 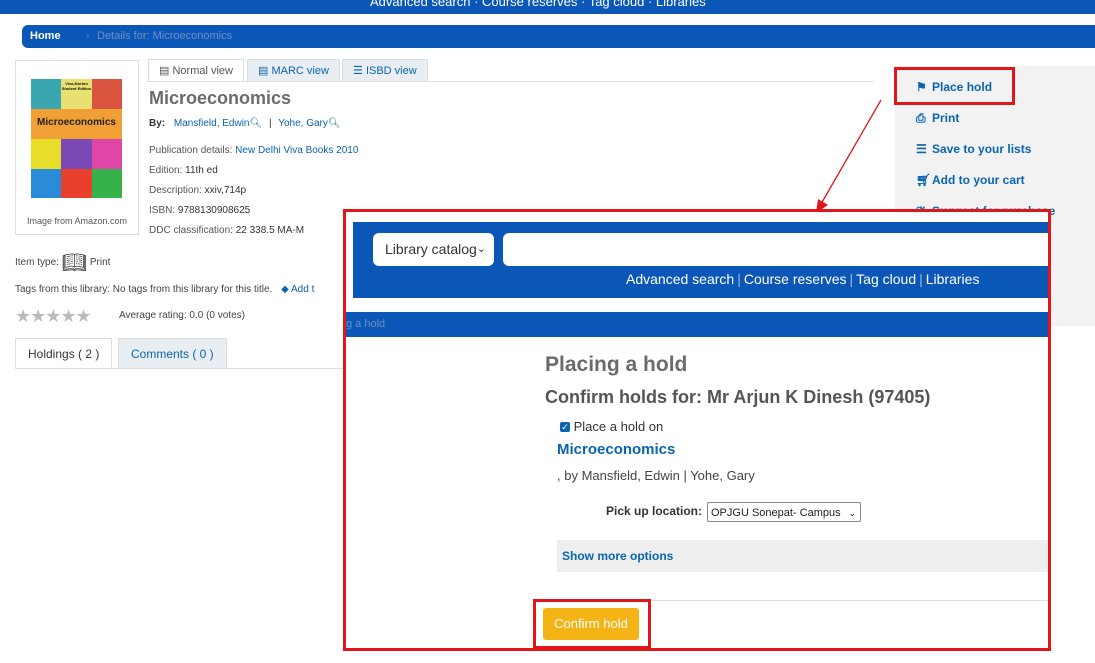 What do you see at coordinates (164, 71) in the screenshot?
I see `document-icon: ▤` at bounding box center [164, 71].